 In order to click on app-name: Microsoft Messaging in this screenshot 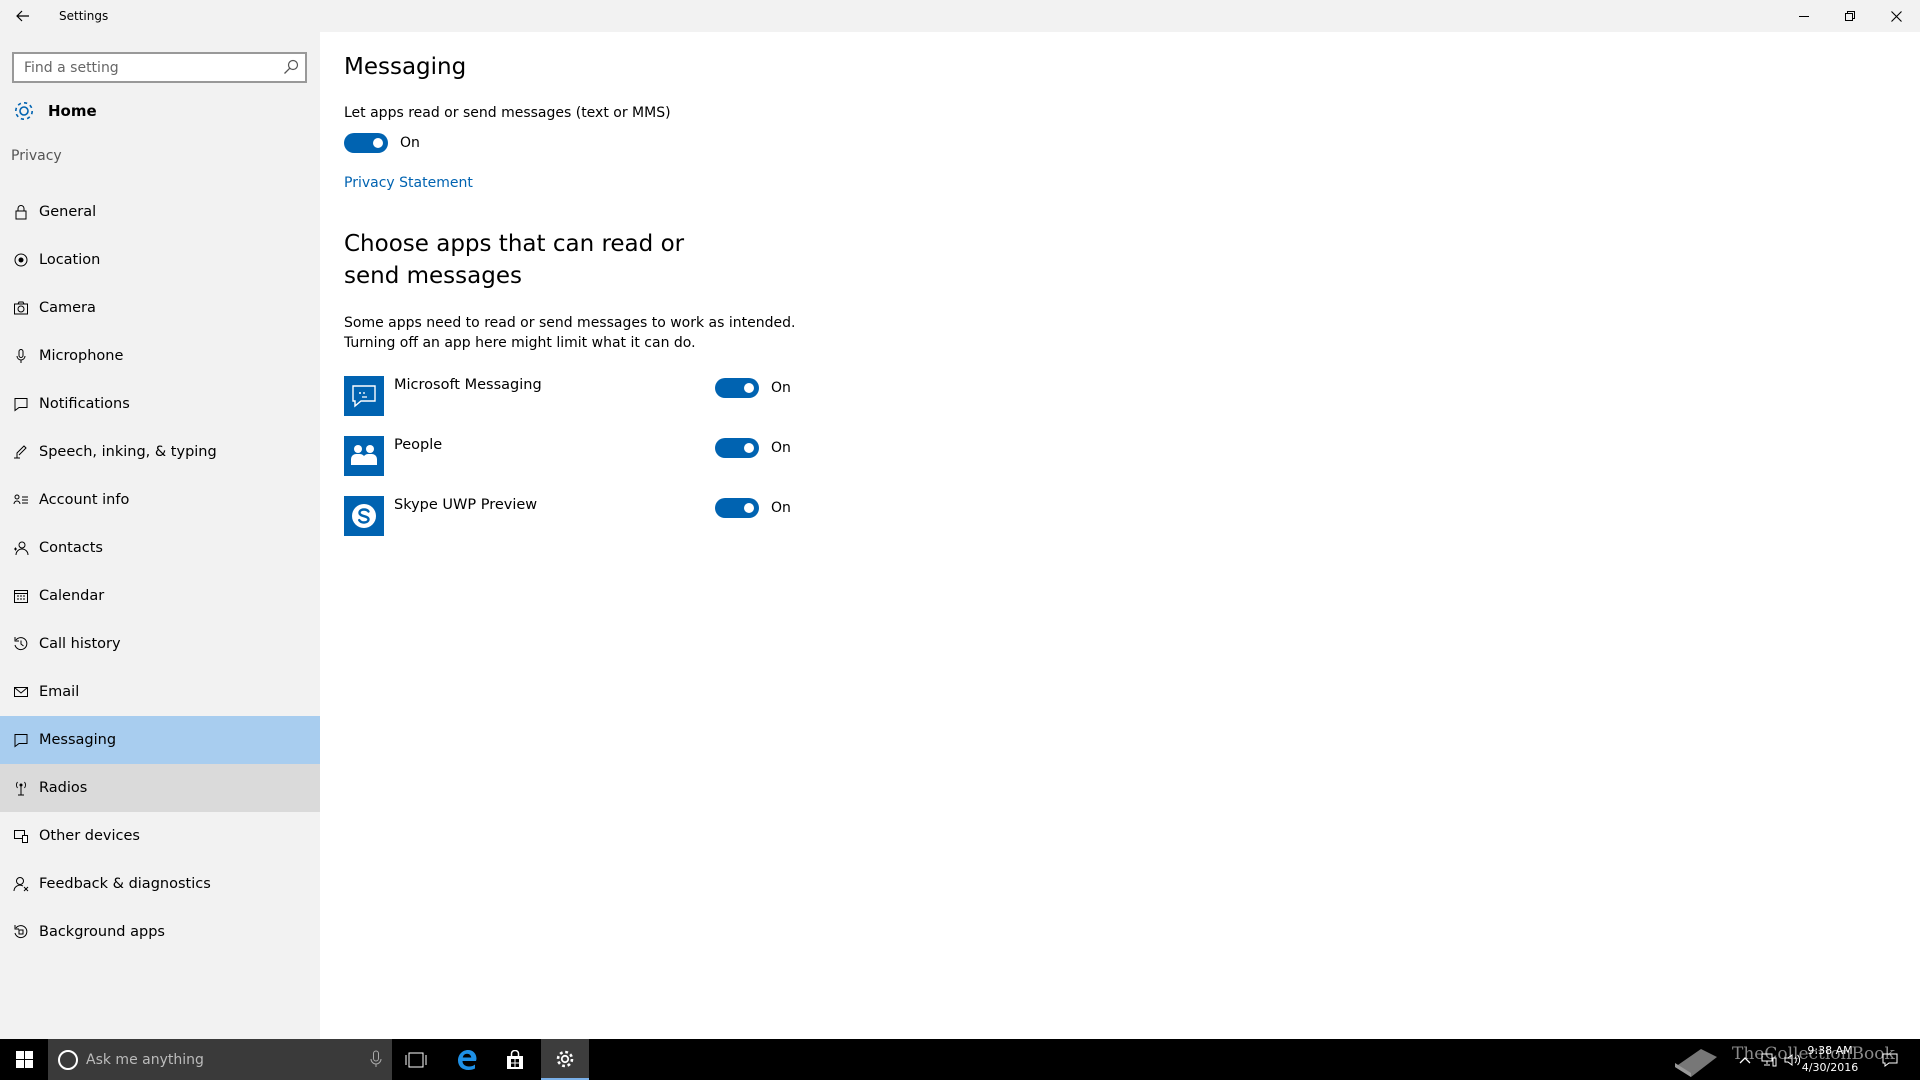, I will do `click(468, 385)`.